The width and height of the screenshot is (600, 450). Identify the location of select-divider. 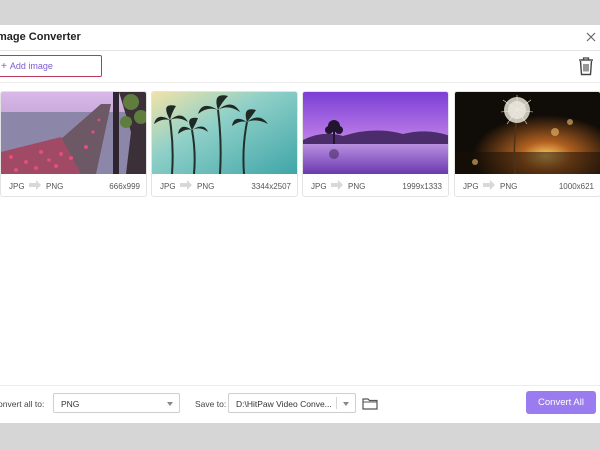
(336, 403).